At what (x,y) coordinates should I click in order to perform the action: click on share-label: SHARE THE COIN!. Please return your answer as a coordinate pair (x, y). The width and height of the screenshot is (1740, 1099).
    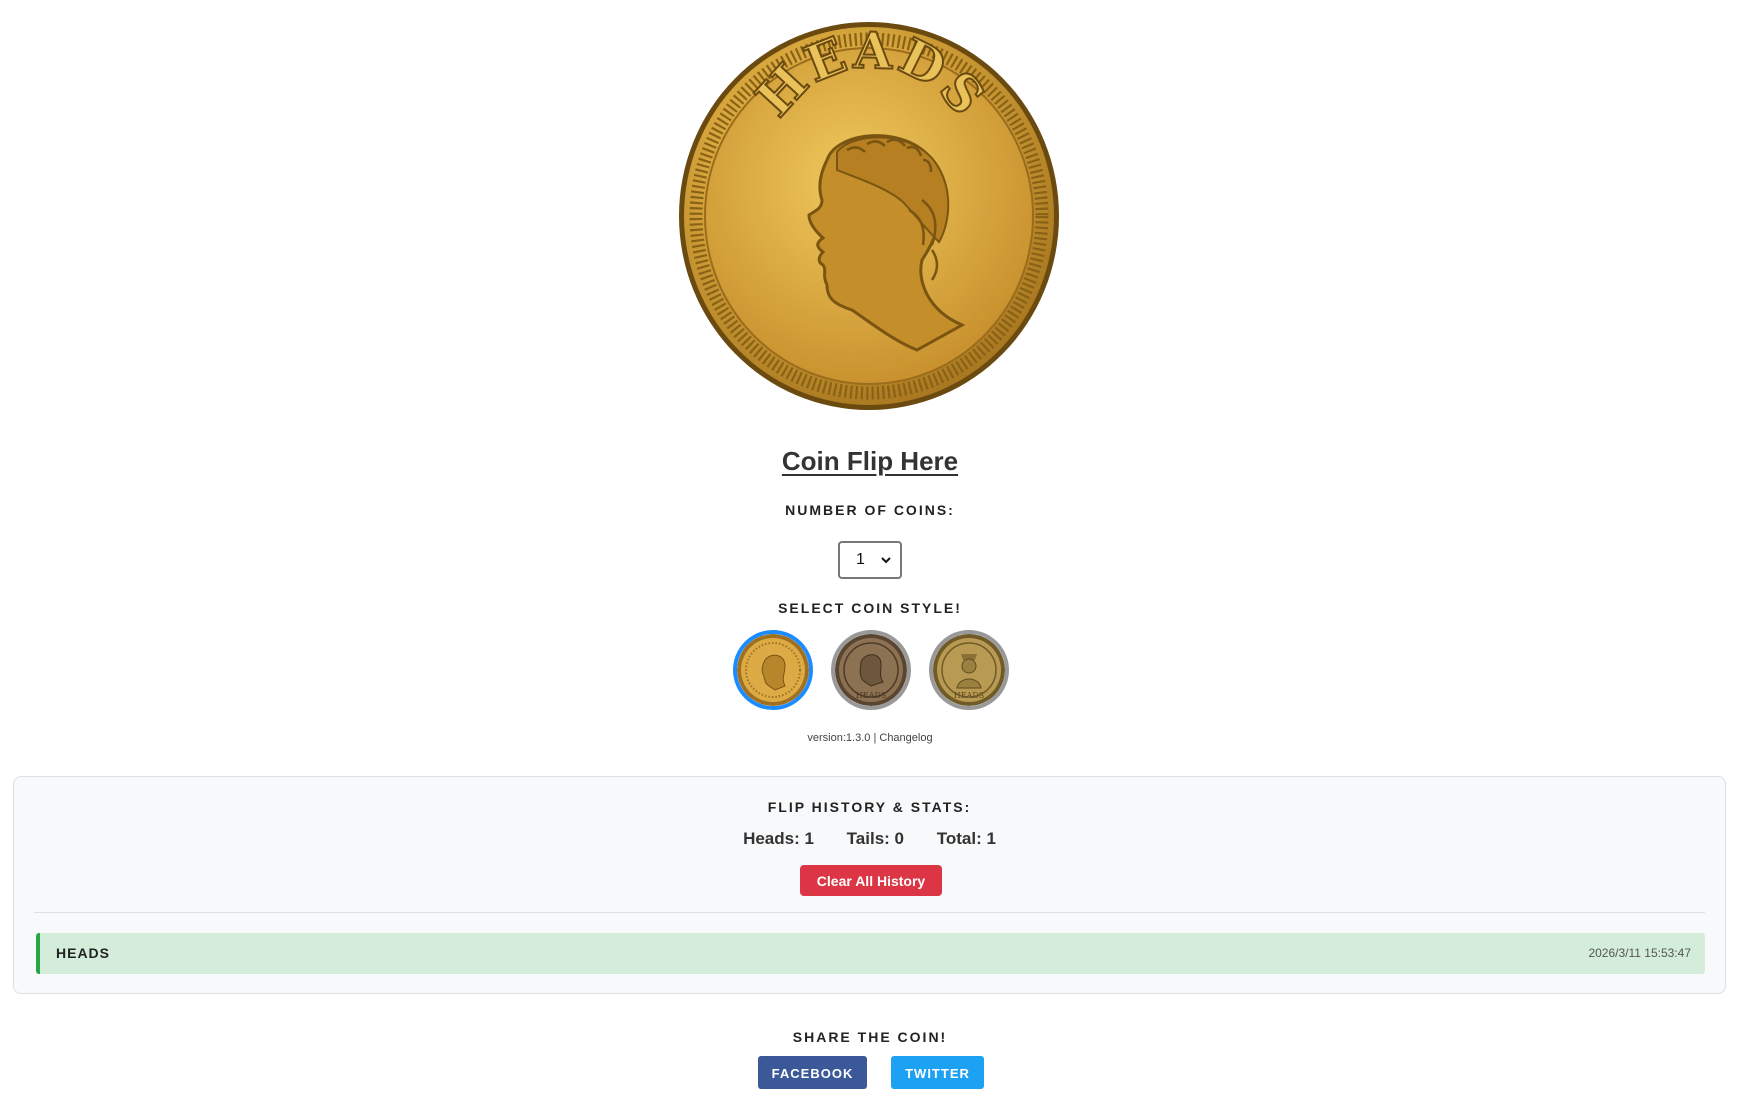
    Looking at the image, I should click on (870, 1037).